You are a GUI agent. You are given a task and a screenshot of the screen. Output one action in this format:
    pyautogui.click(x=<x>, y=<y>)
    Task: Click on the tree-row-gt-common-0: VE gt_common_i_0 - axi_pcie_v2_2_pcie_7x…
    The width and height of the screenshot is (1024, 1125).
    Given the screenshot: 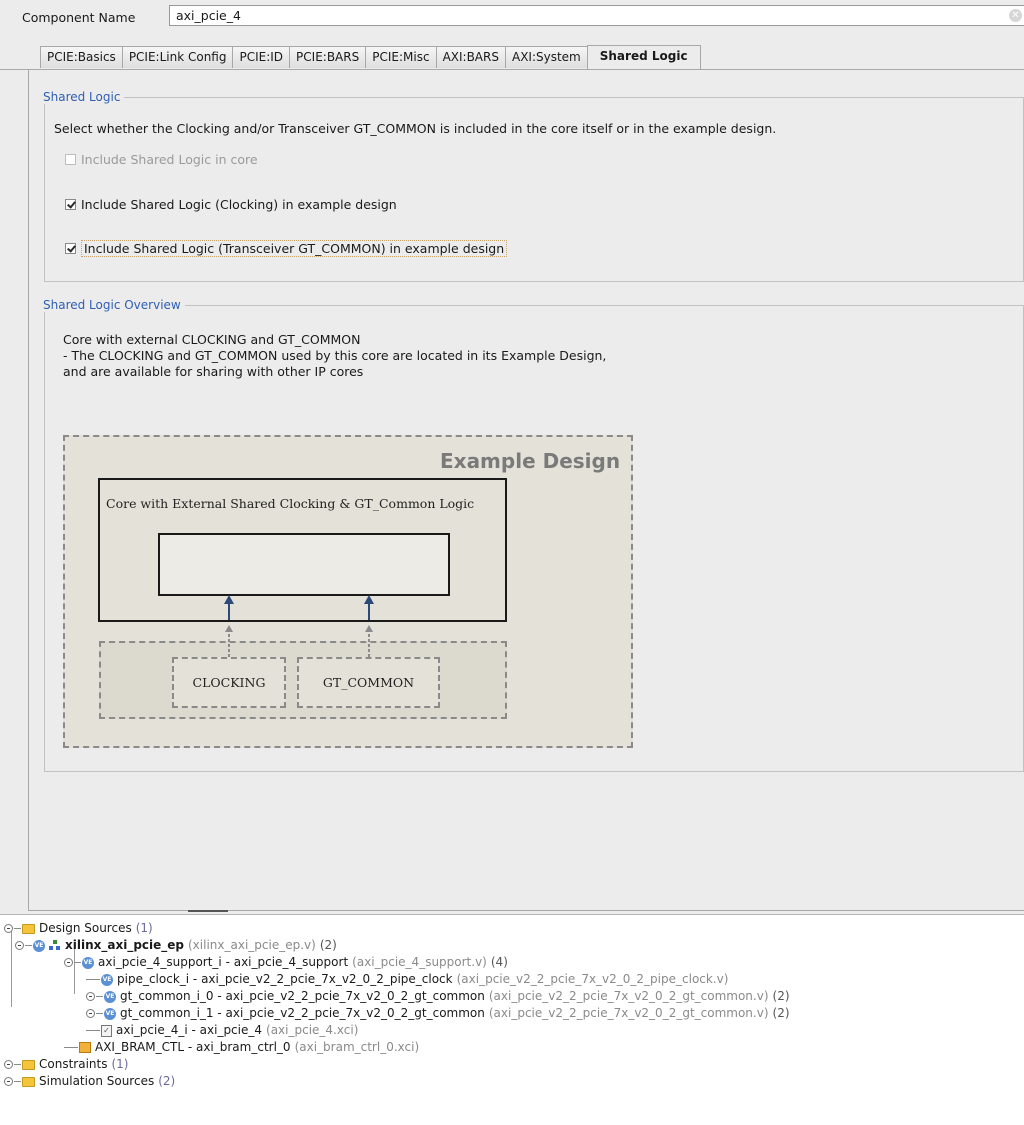 What is the action you would take?
    pyautogui.click(x=438, y=996)
    